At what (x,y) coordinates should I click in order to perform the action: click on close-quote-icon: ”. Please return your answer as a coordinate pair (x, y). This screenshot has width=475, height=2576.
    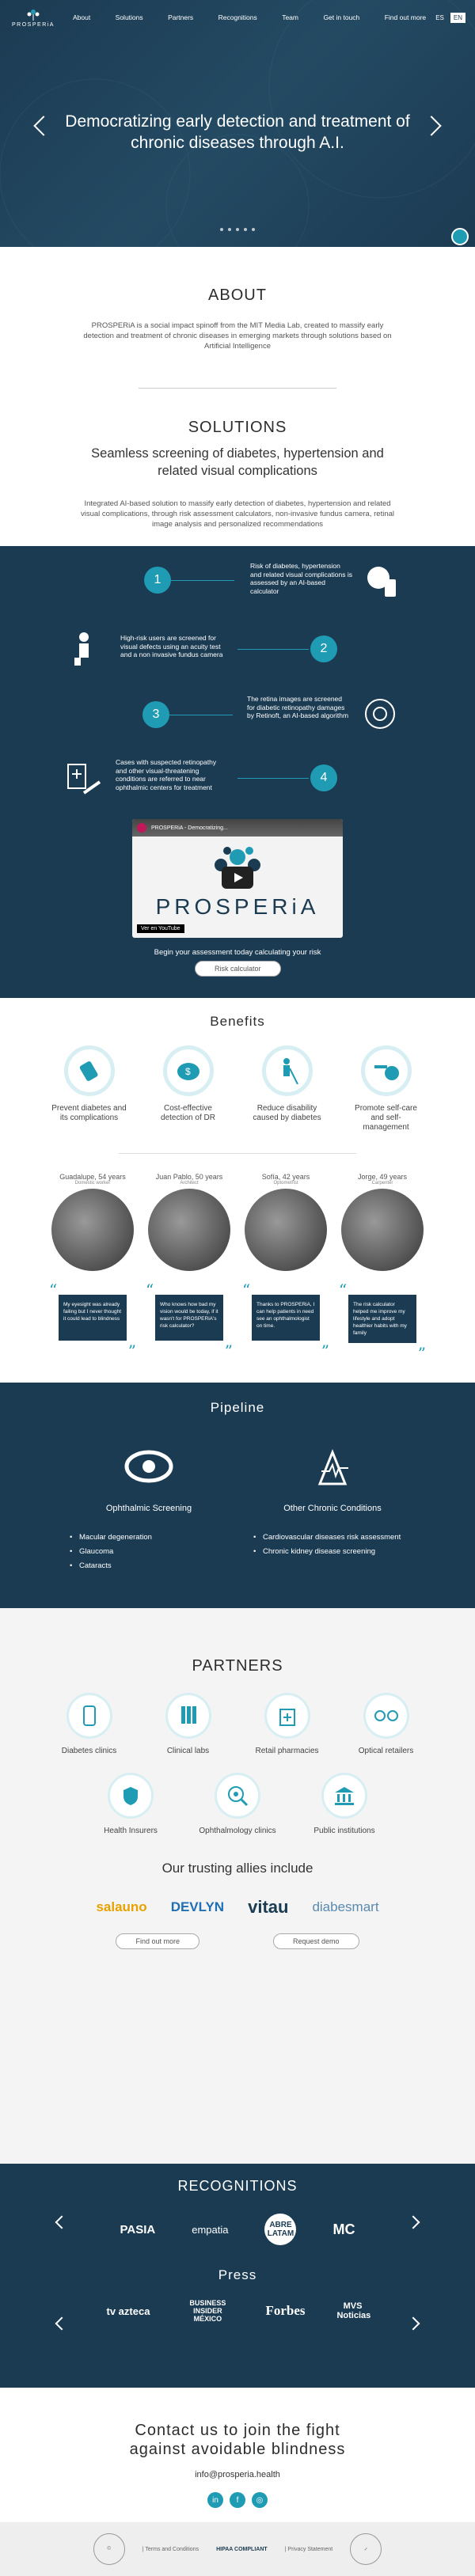
    Looking at the image, I should click on (325, 1350).